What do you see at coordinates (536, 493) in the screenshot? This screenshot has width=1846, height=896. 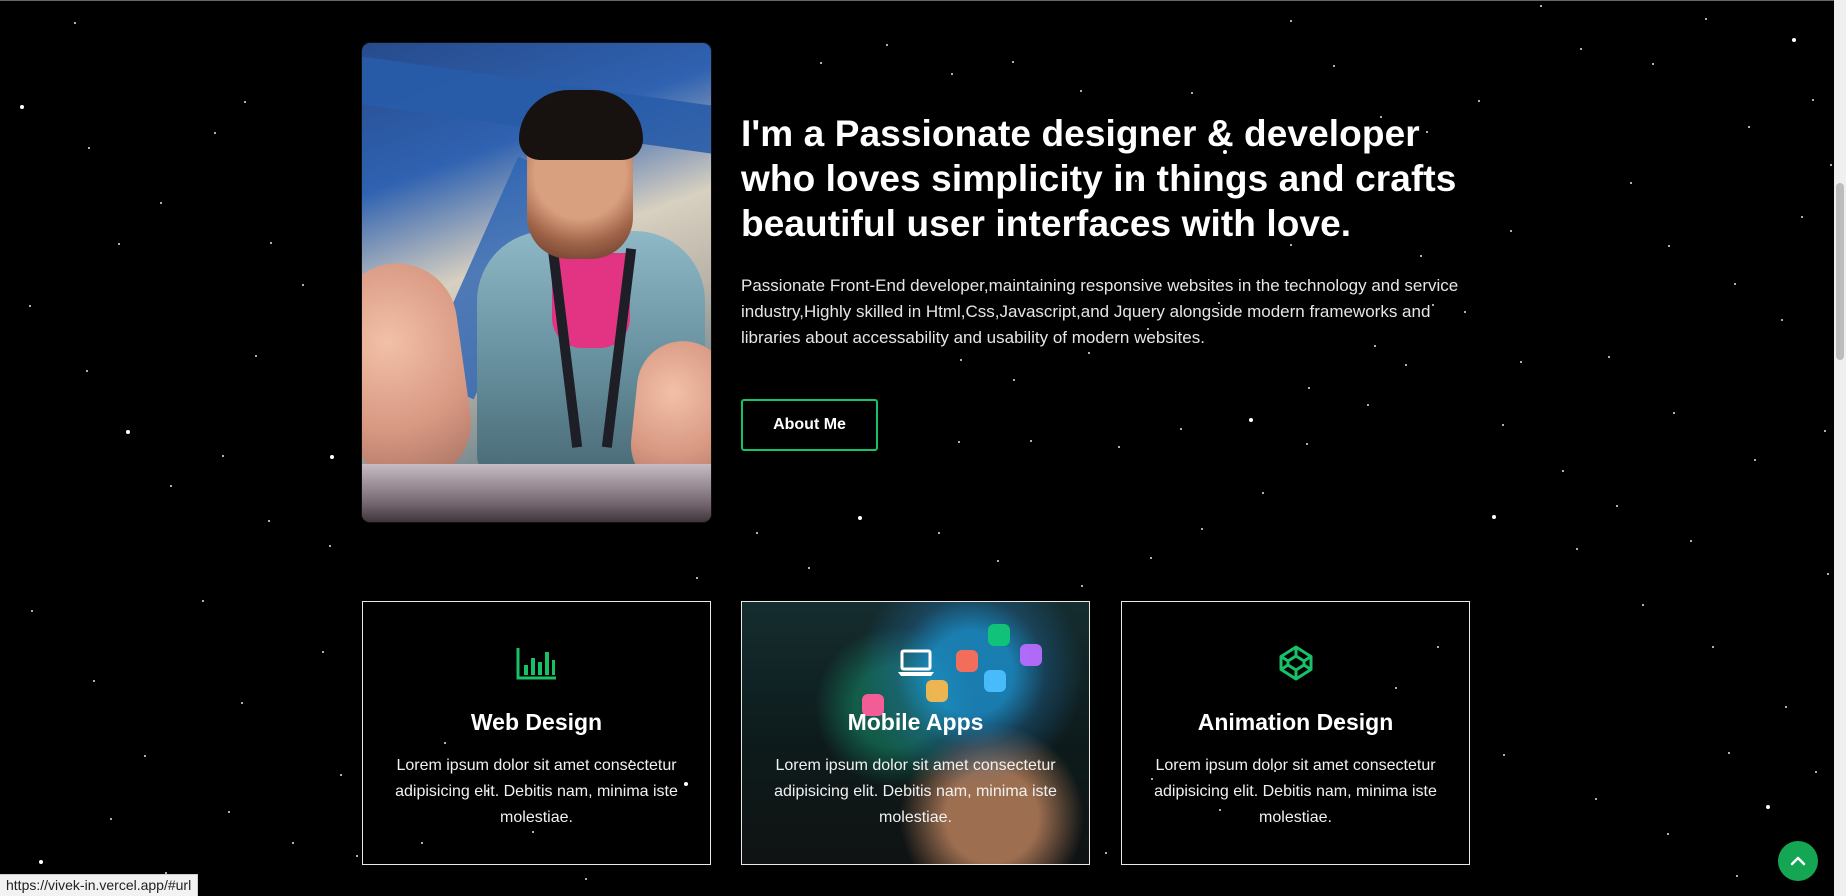 I see `photo-keyboard` at bounding box center [536, 493].